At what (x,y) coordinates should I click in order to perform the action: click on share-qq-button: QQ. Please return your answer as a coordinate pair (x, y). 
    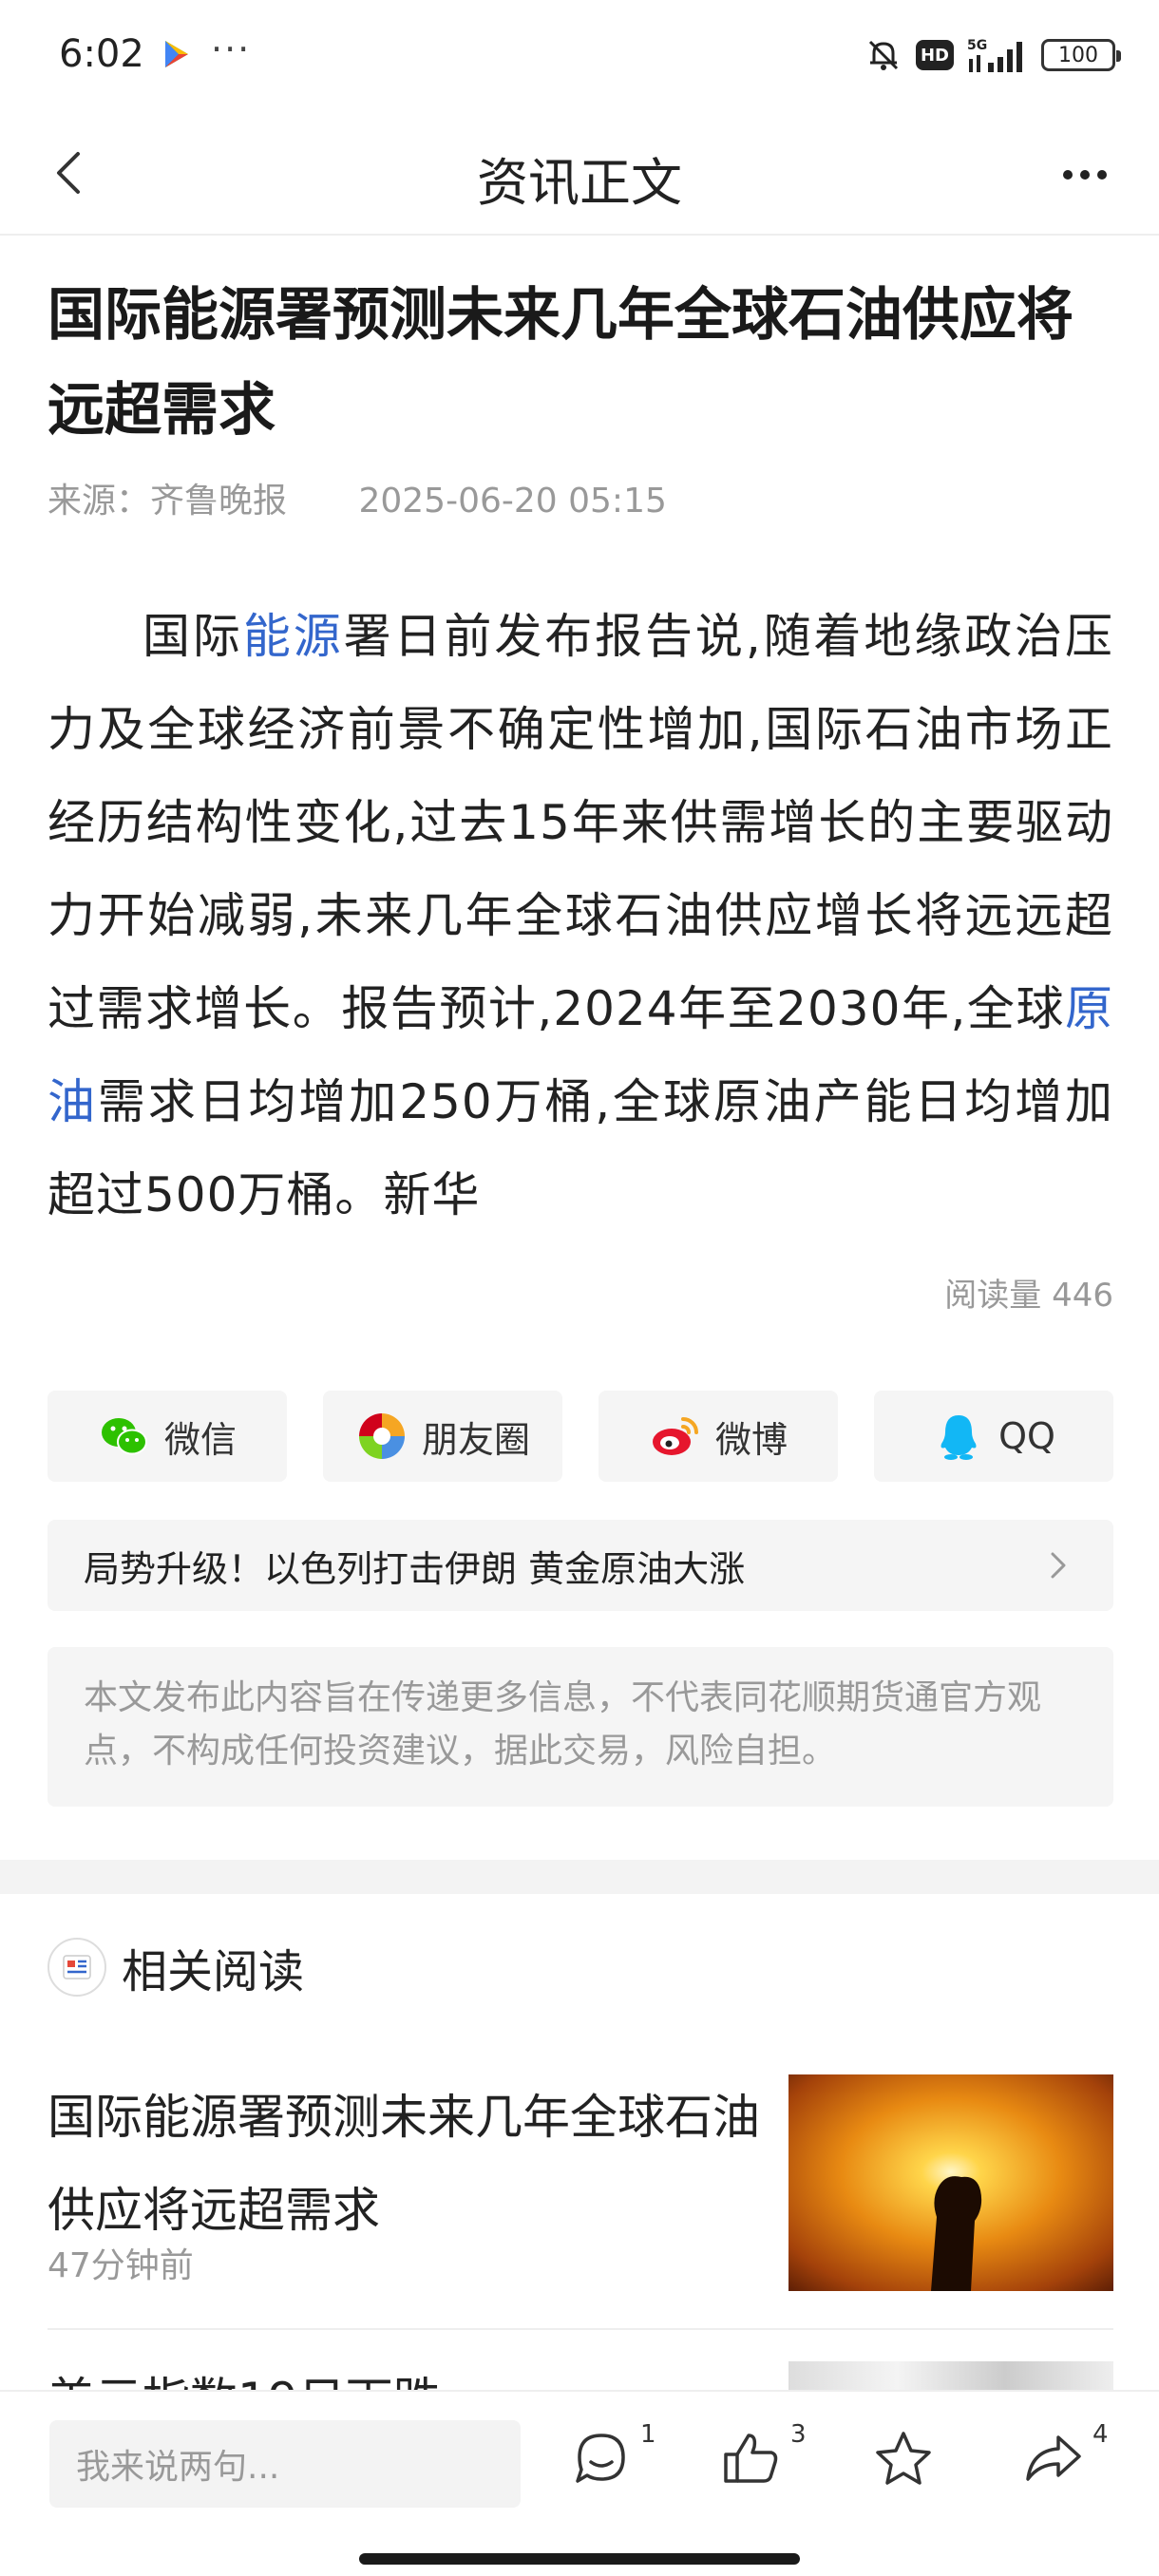
    Looking at the image, I should click on (993, 1436).